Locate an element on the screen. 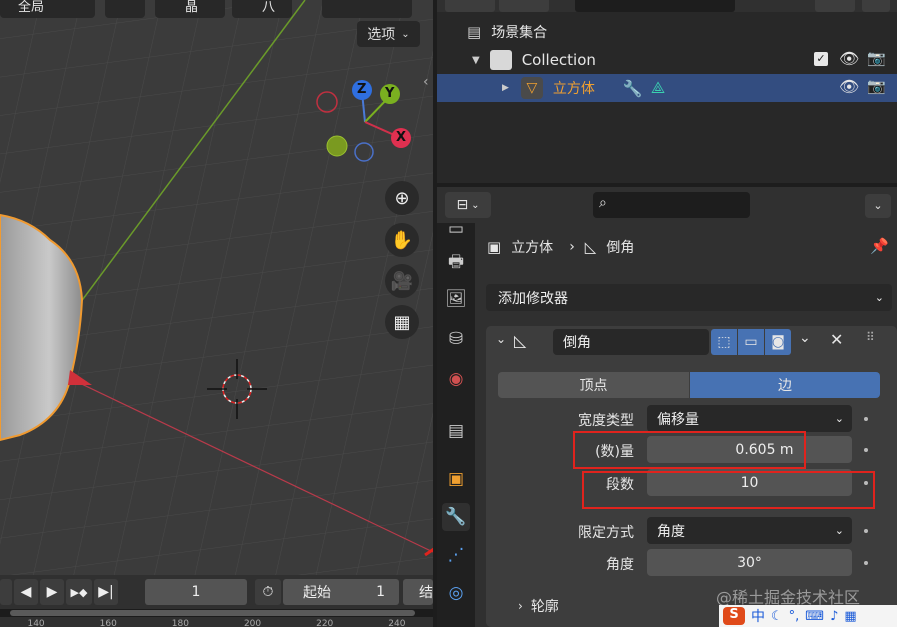 This screenshot has height=627, width=897. next-keyframe-button: ▶◆ is located at coordinates (79, 592).